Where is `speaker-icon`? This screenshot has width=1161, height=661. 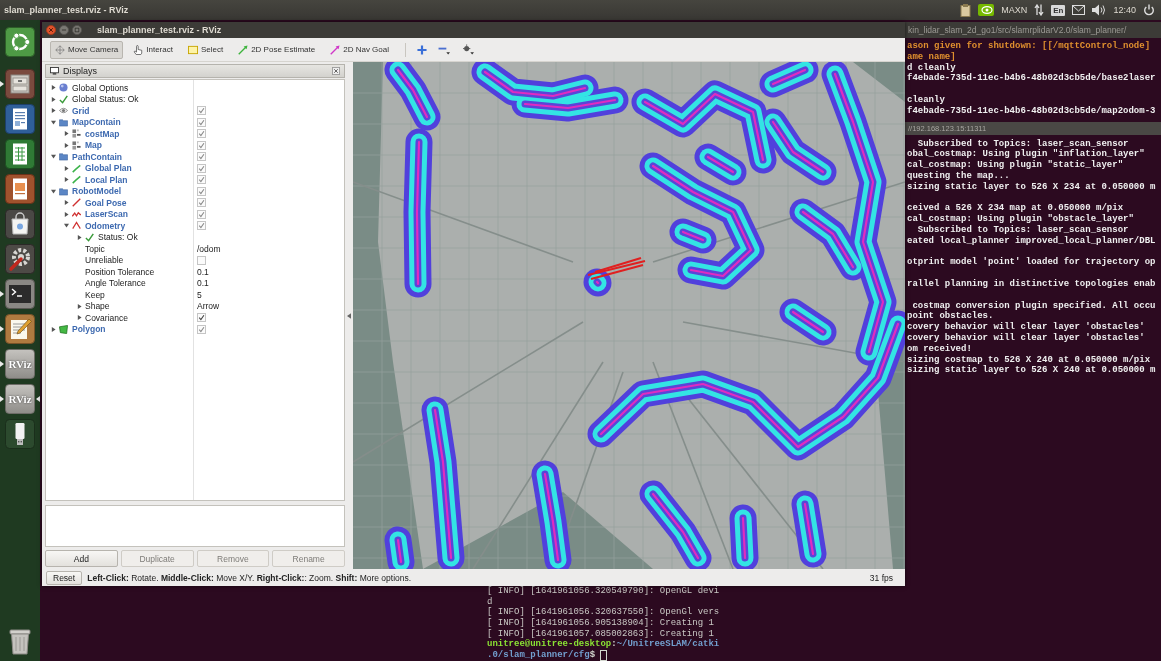 speaker-icon is located at coordinates (1099, 10).